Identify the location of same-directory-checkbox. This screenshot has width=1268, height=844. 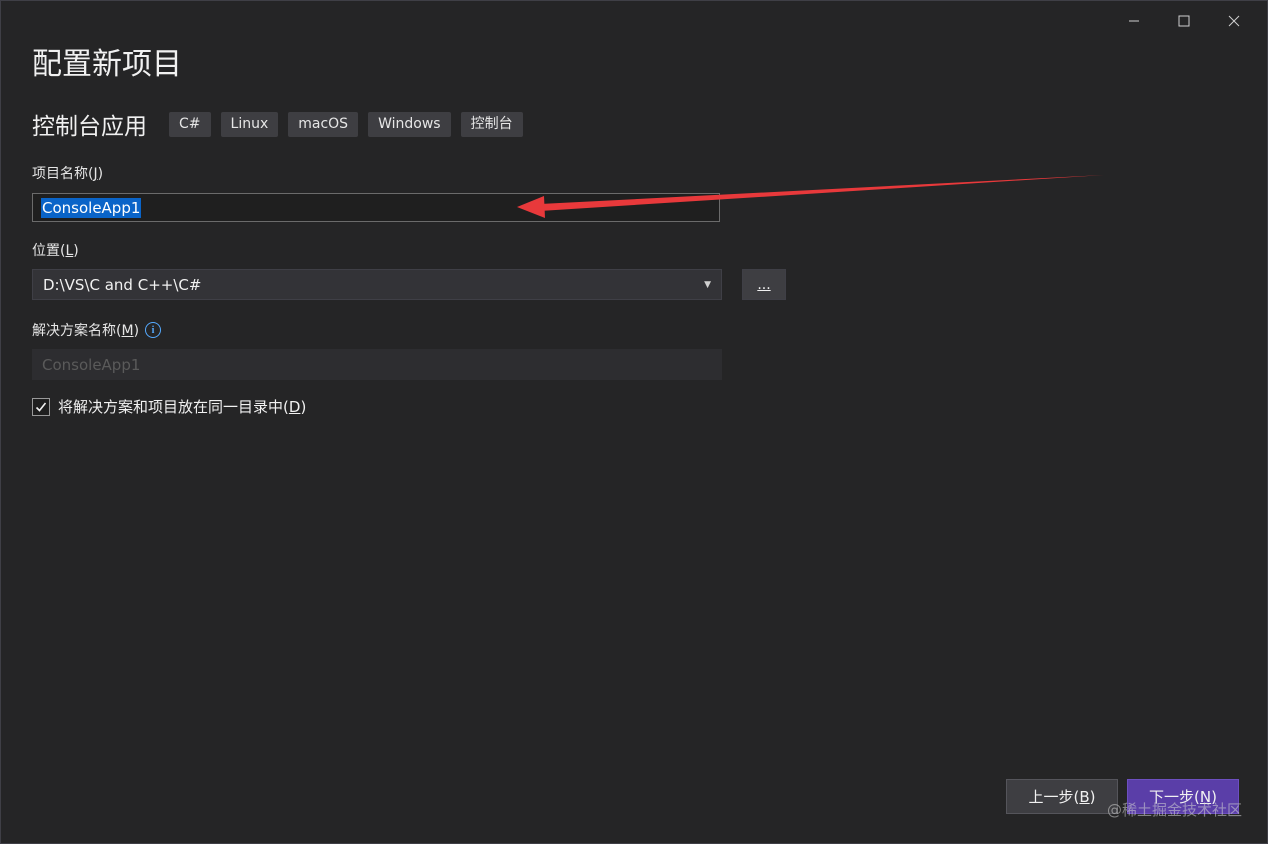
(41, 406).